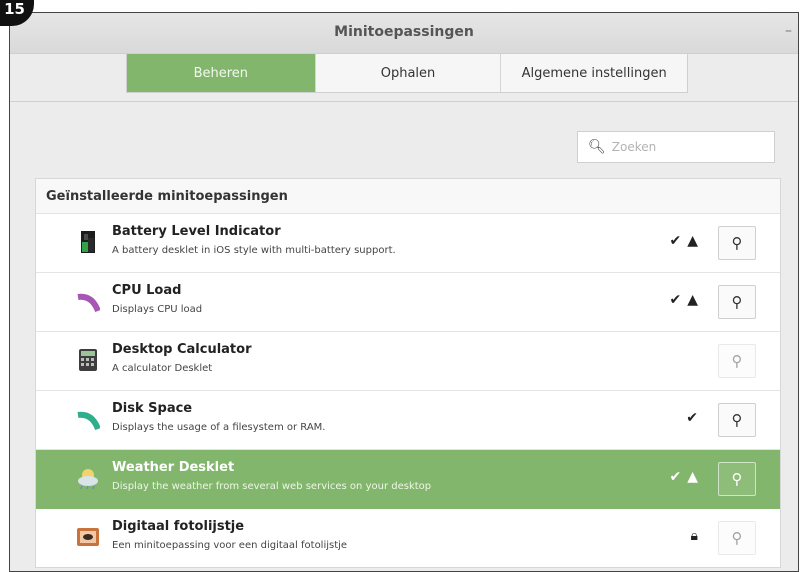  Describe the element at coordinates (182, 349) in the screenshot. I see `item-name: Desktop Calculator` at that location.